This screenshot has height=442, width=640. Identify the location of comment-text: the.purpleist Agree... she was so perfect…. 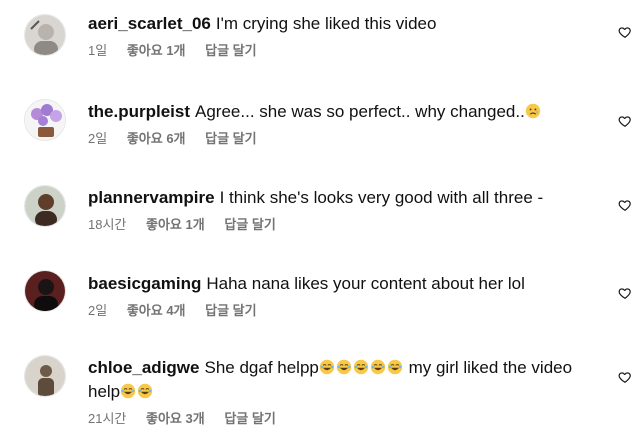
(344, 112).